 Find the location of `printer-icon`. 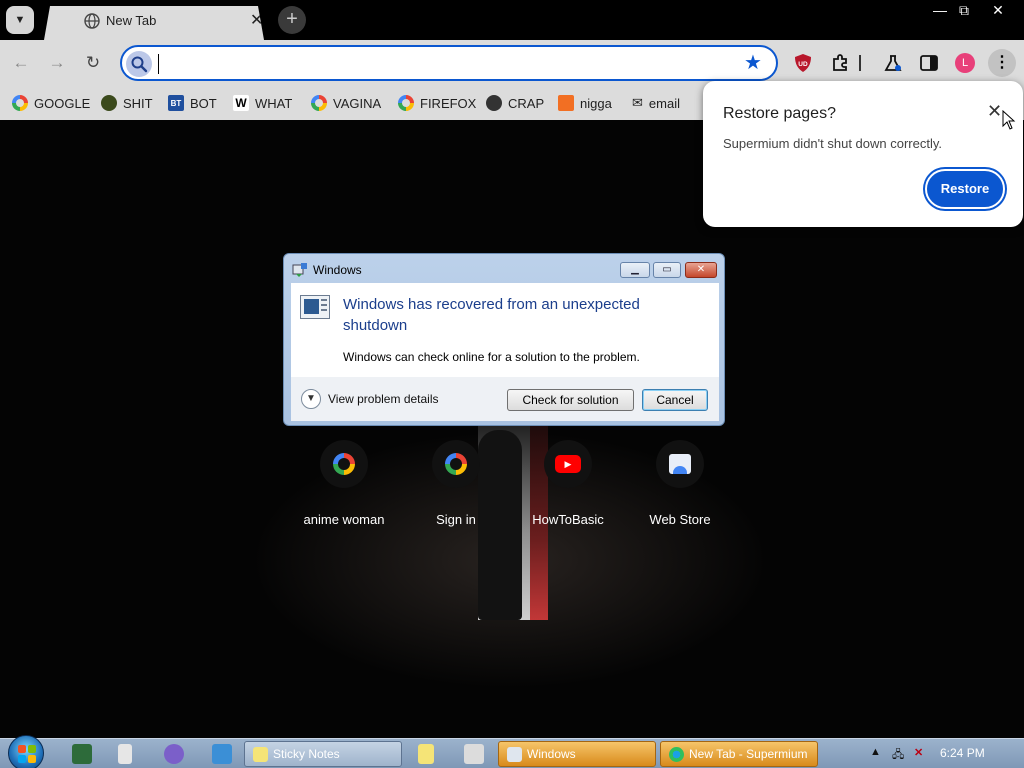

printer-icon is located at coordinates (474, 754).